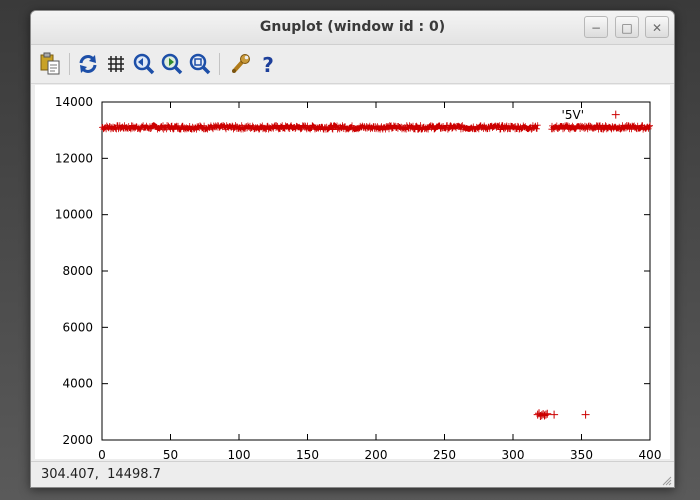 The image size is (700, 500). I want to click on replot-icon, so click(88, 64).